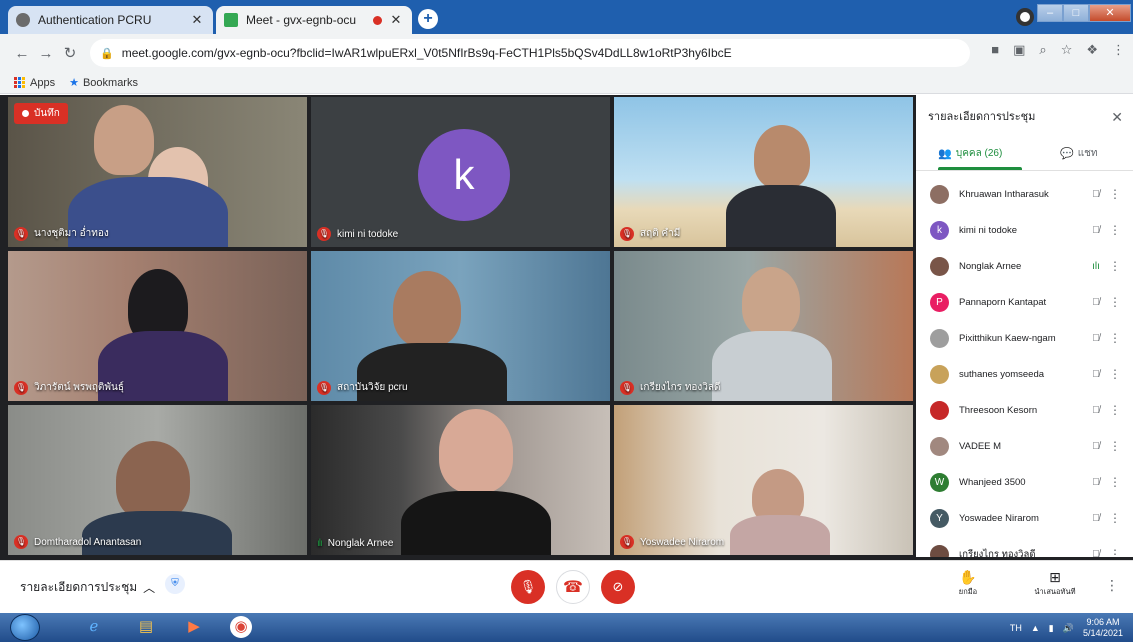 This screenshot has width=1133, height=642. I want to click on tile-name: 🎙 Yoswadee Nirarom, so click(672, 542).